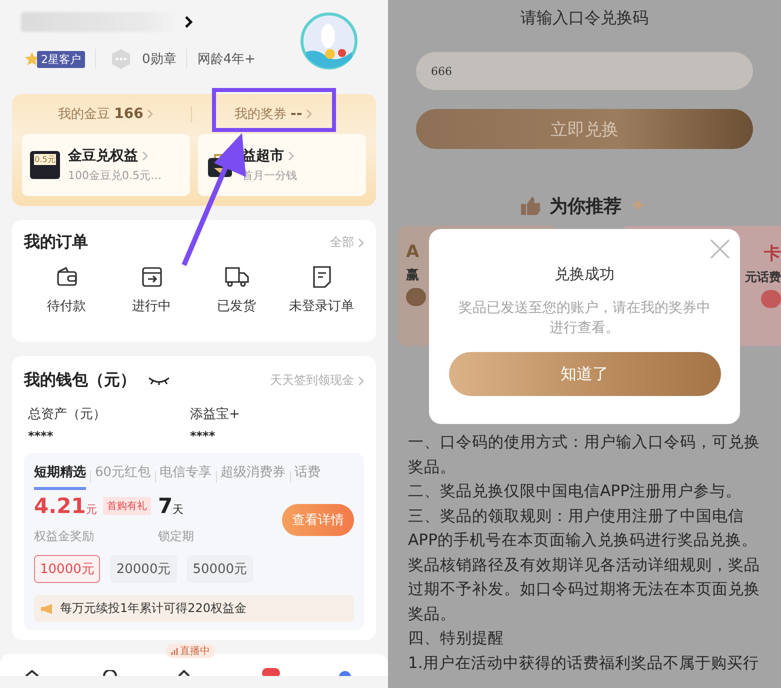 The image size is (781, 688). I want to click on product-tab: 电信专享, so click(186, 476).